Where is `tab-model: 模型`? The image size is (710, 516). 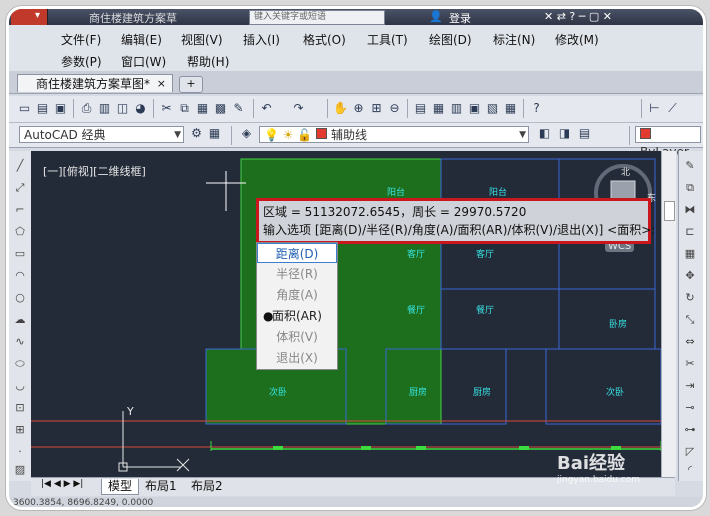 tab-model: 模型 is located at coordinates (120, 487).